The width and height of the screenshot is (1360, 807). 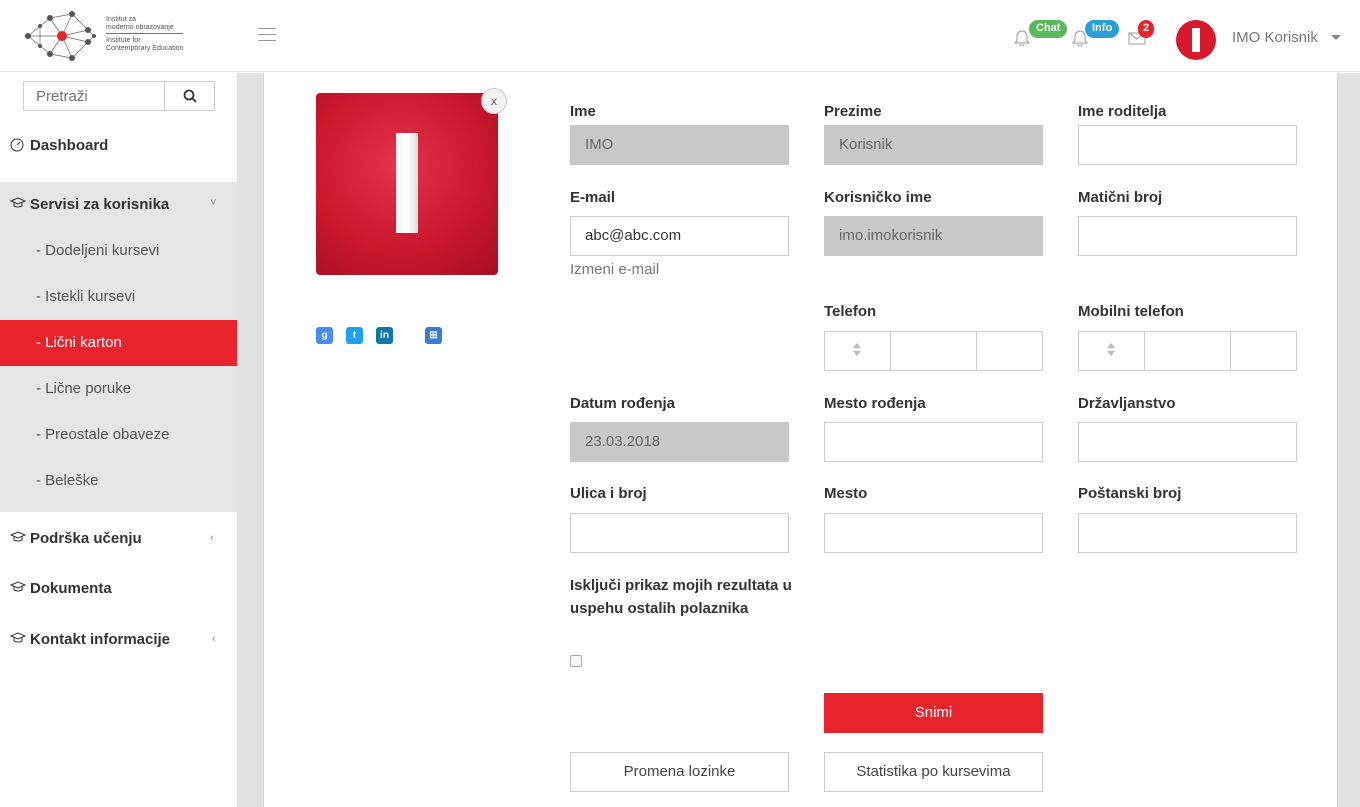 I want to click on chevron-down-icon, so click(x=1336, y=37).